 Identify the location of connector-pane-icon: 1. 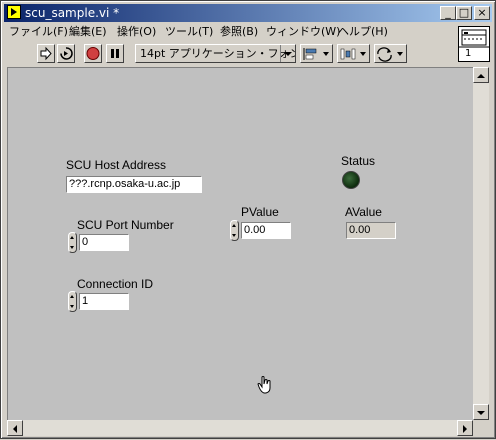
(474, 44).